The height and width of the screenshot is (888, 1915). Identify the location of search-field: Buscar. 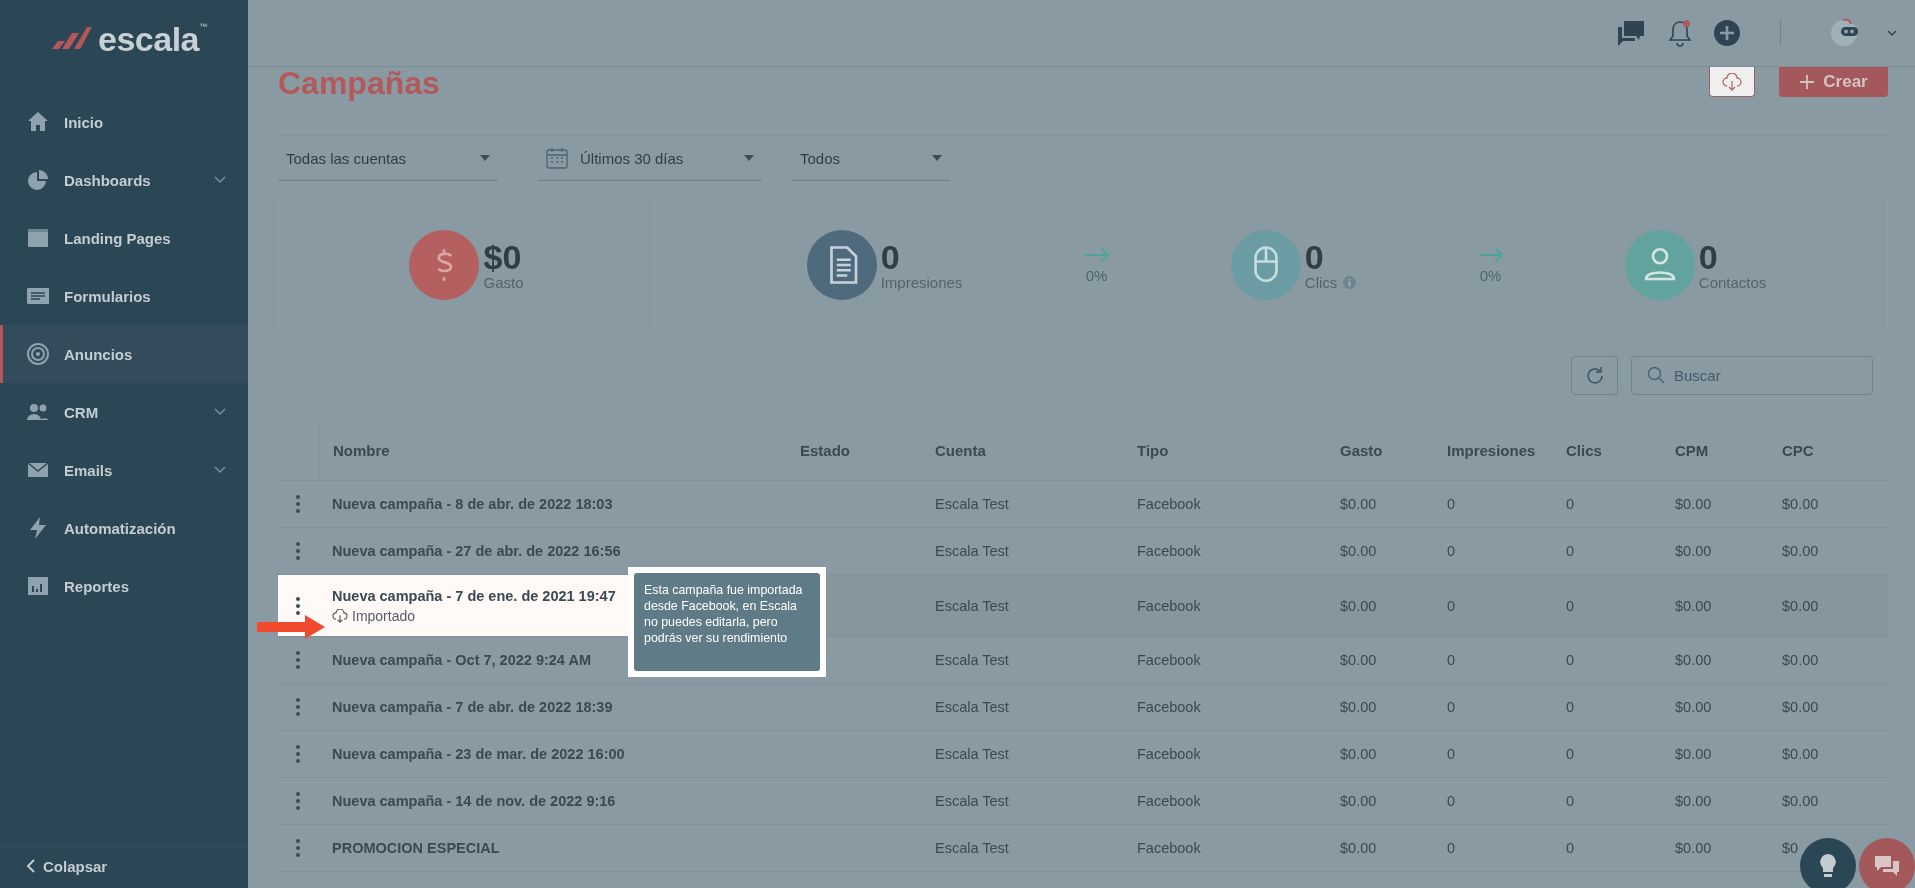
(1752, 375).